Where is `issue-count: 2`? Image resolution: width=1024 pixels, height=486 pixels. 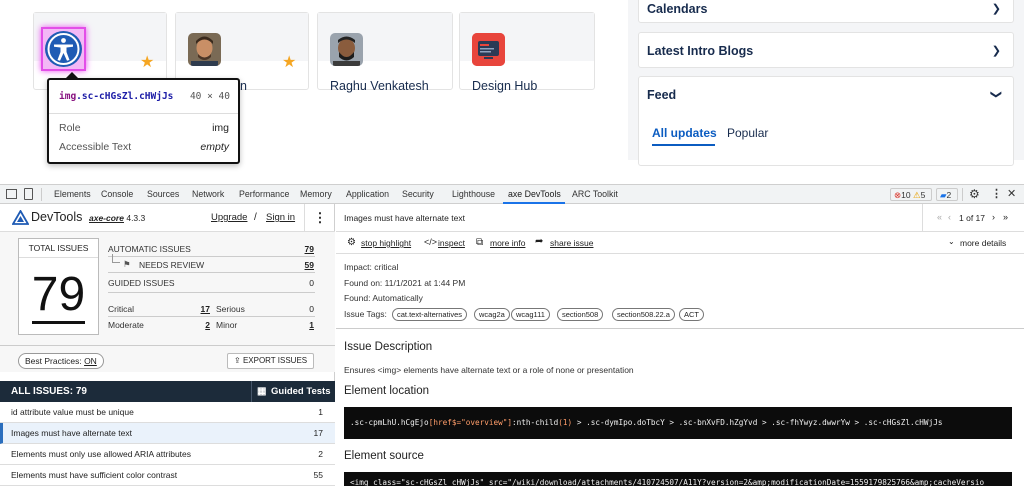 issue-count: 2 is located at coordinates (320, 454).